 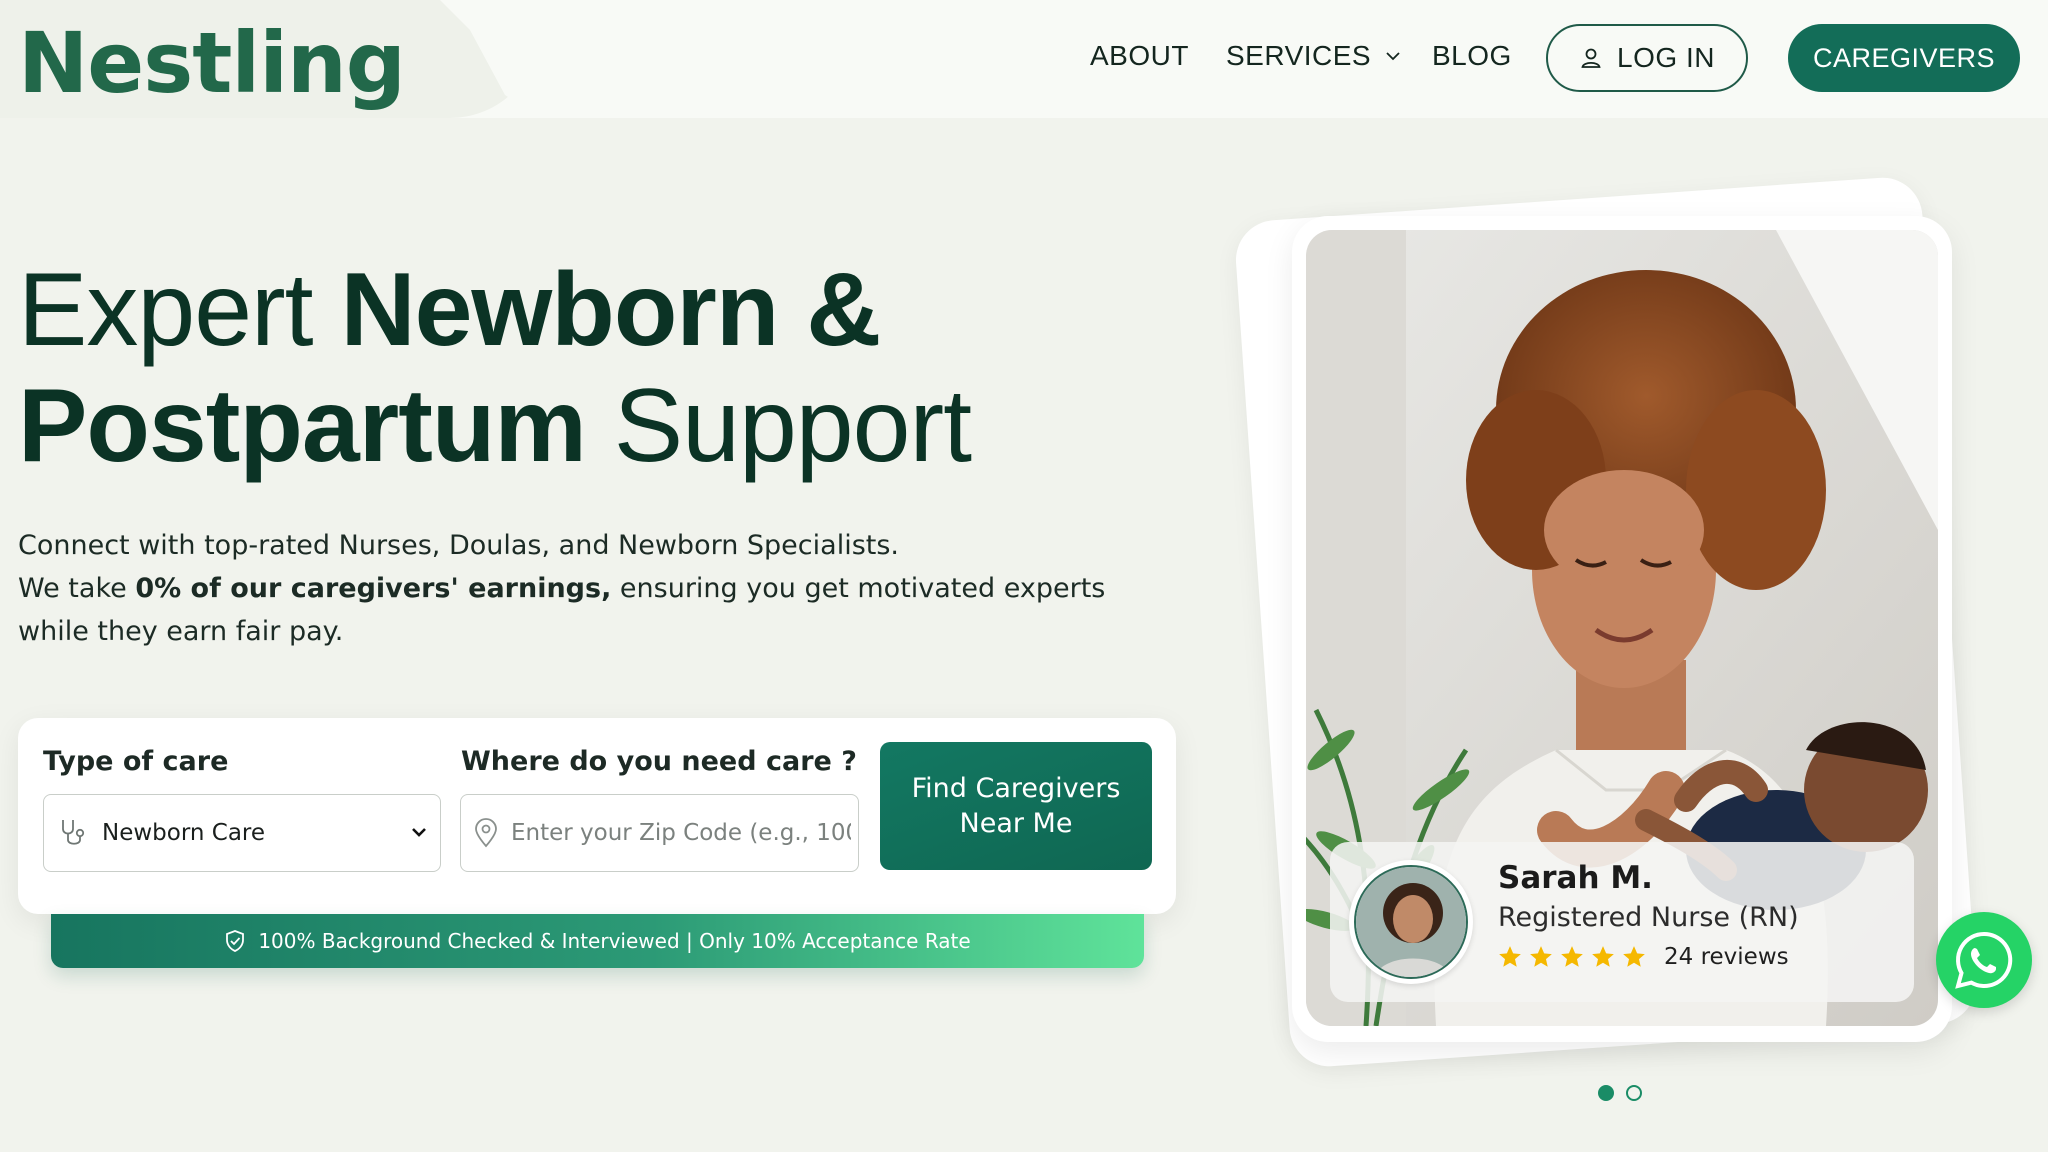 I want to click on hero-title-part-2: Newborn &, so click(x=610, y=310).